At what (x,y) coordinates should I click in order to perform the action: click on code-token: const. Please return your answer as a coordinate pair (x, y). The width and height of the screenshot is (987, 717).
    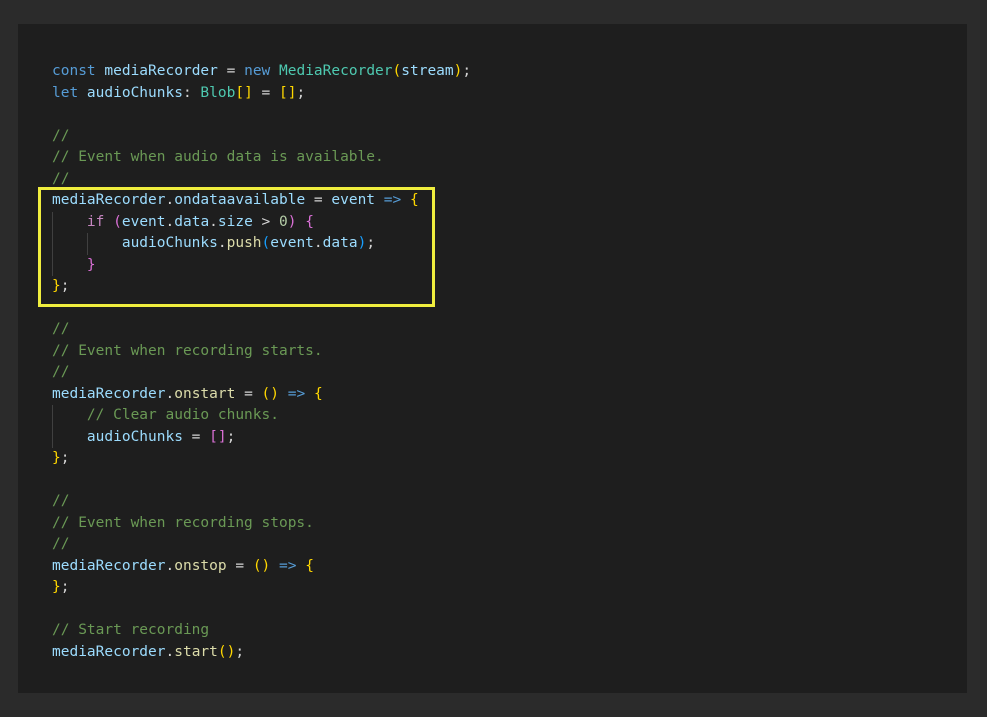
    Looking at the image, I should click on (78, 71).